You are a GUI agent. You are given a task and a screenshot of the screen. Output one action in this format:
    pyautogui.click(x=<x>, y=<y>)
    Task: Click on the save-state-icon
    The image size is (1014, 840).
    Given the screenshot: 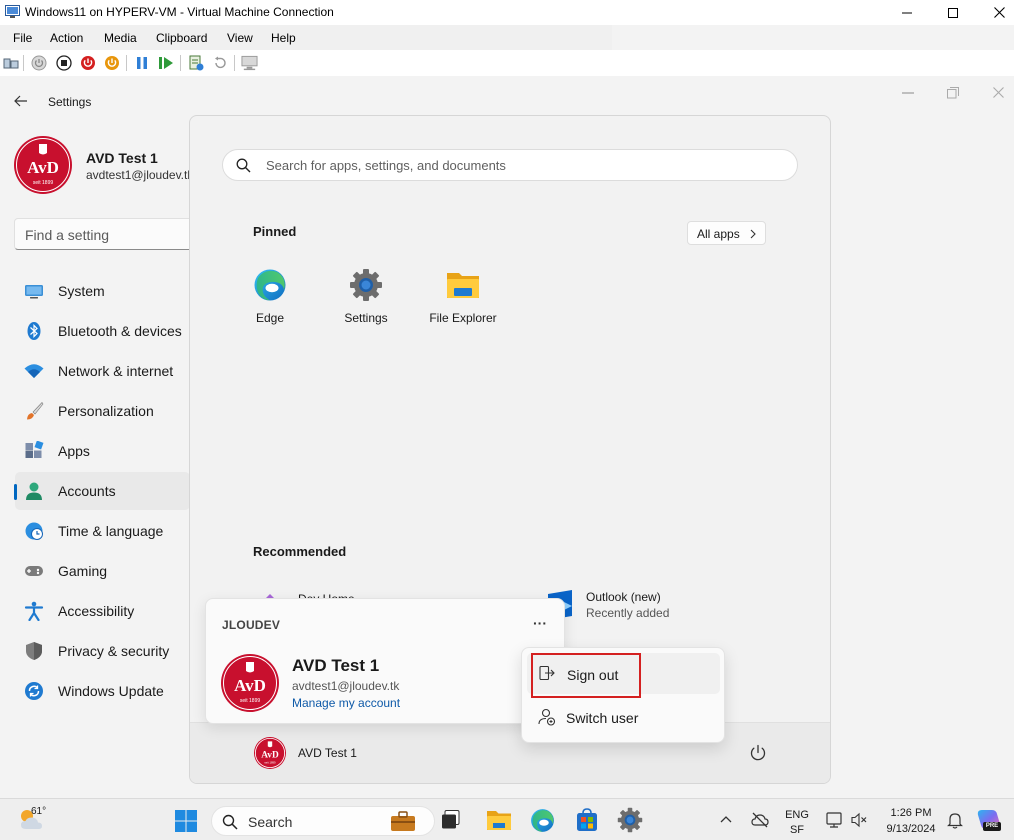 What is the action you would take?
    pyautogui.click(x=111, y=62)
    